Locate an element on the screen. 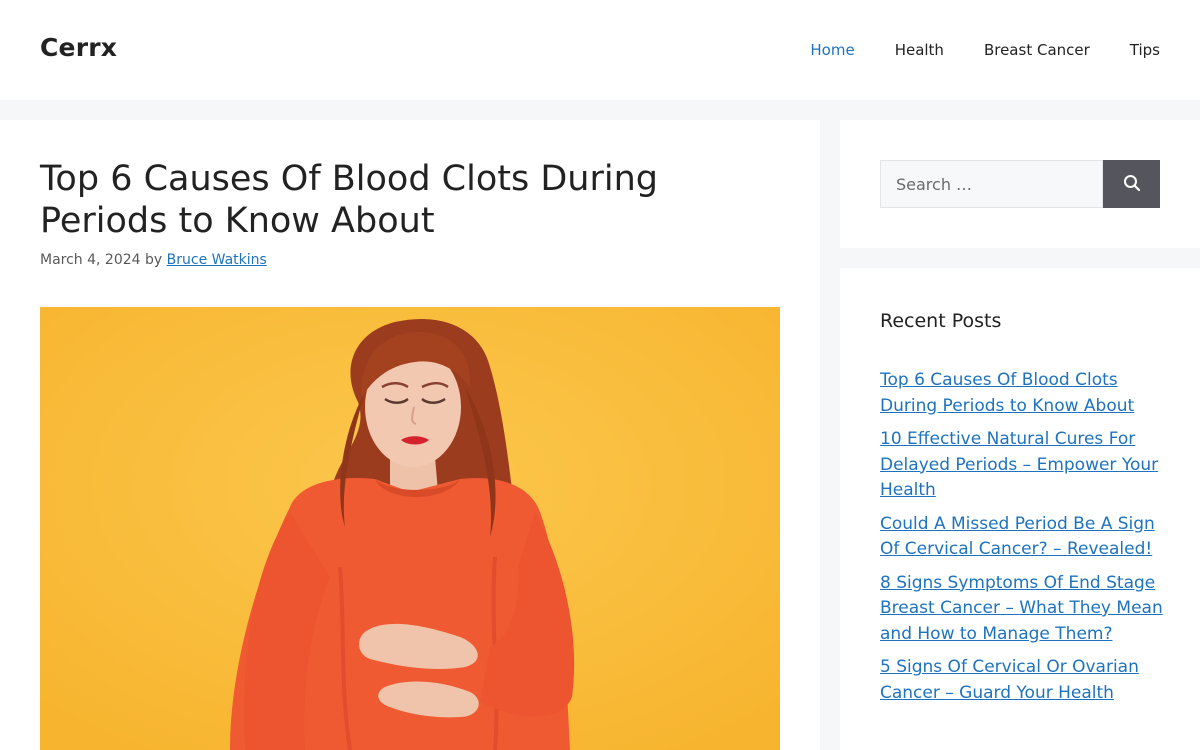 This screenshot has height=750, width=1200. nav-item-tips: Tips is located at coordinates (1145, 50).